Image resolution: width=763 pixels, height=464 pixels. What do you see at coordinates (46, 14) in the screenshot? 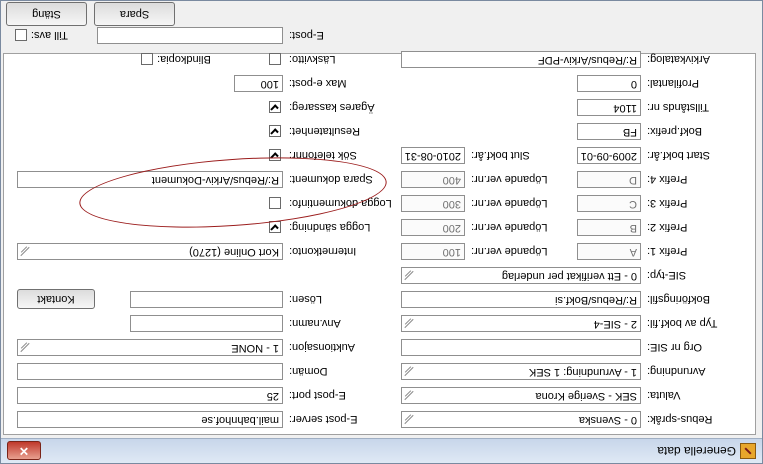
I see `close-button: Stäng` at bounding box center [46, 14].